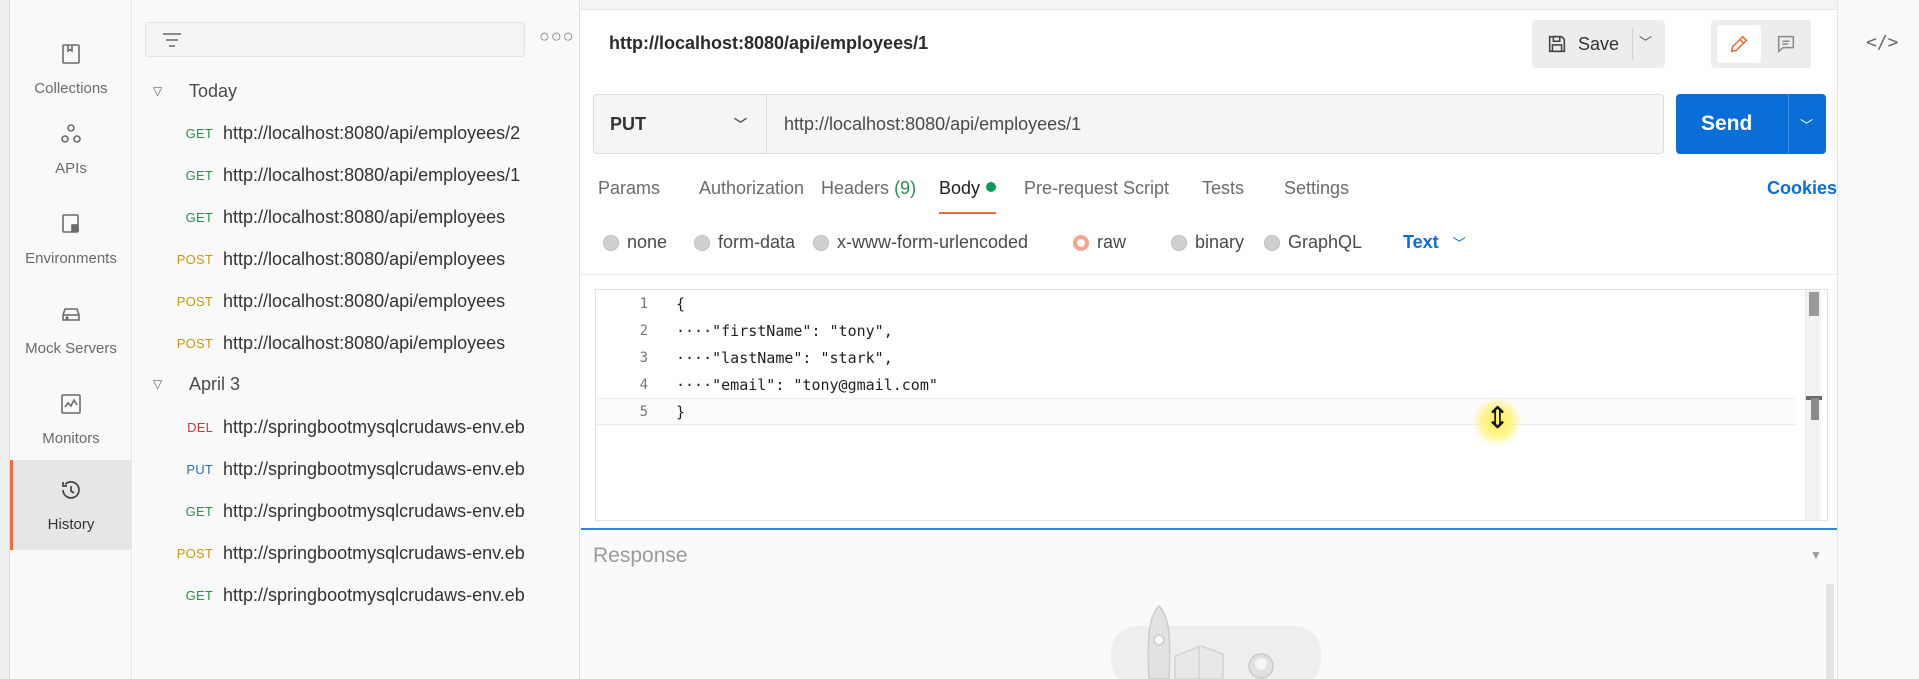 This screenshot has width=1919, height=679. Describe the element at coordinates (71, 168) in the screenshot. I see `rail-label-apis: APIs` at that location.